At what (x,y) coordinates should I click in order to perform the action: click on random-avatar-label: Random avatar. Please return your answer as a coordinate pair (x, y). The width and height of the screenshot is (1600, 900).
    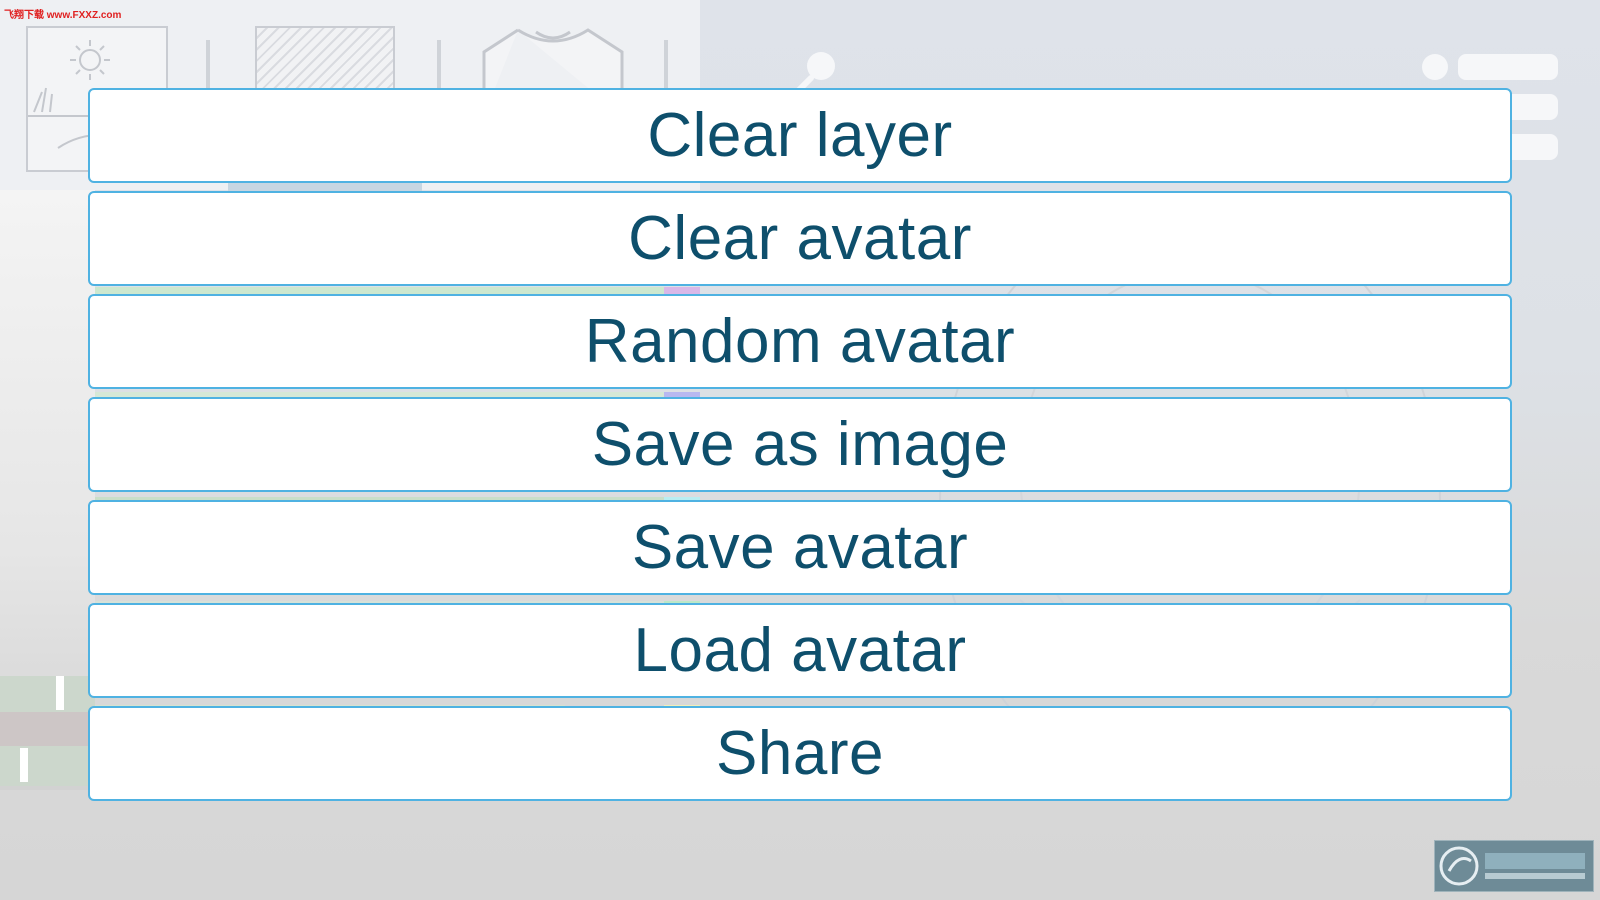
    Looking at the image, I should click on (800, 341).